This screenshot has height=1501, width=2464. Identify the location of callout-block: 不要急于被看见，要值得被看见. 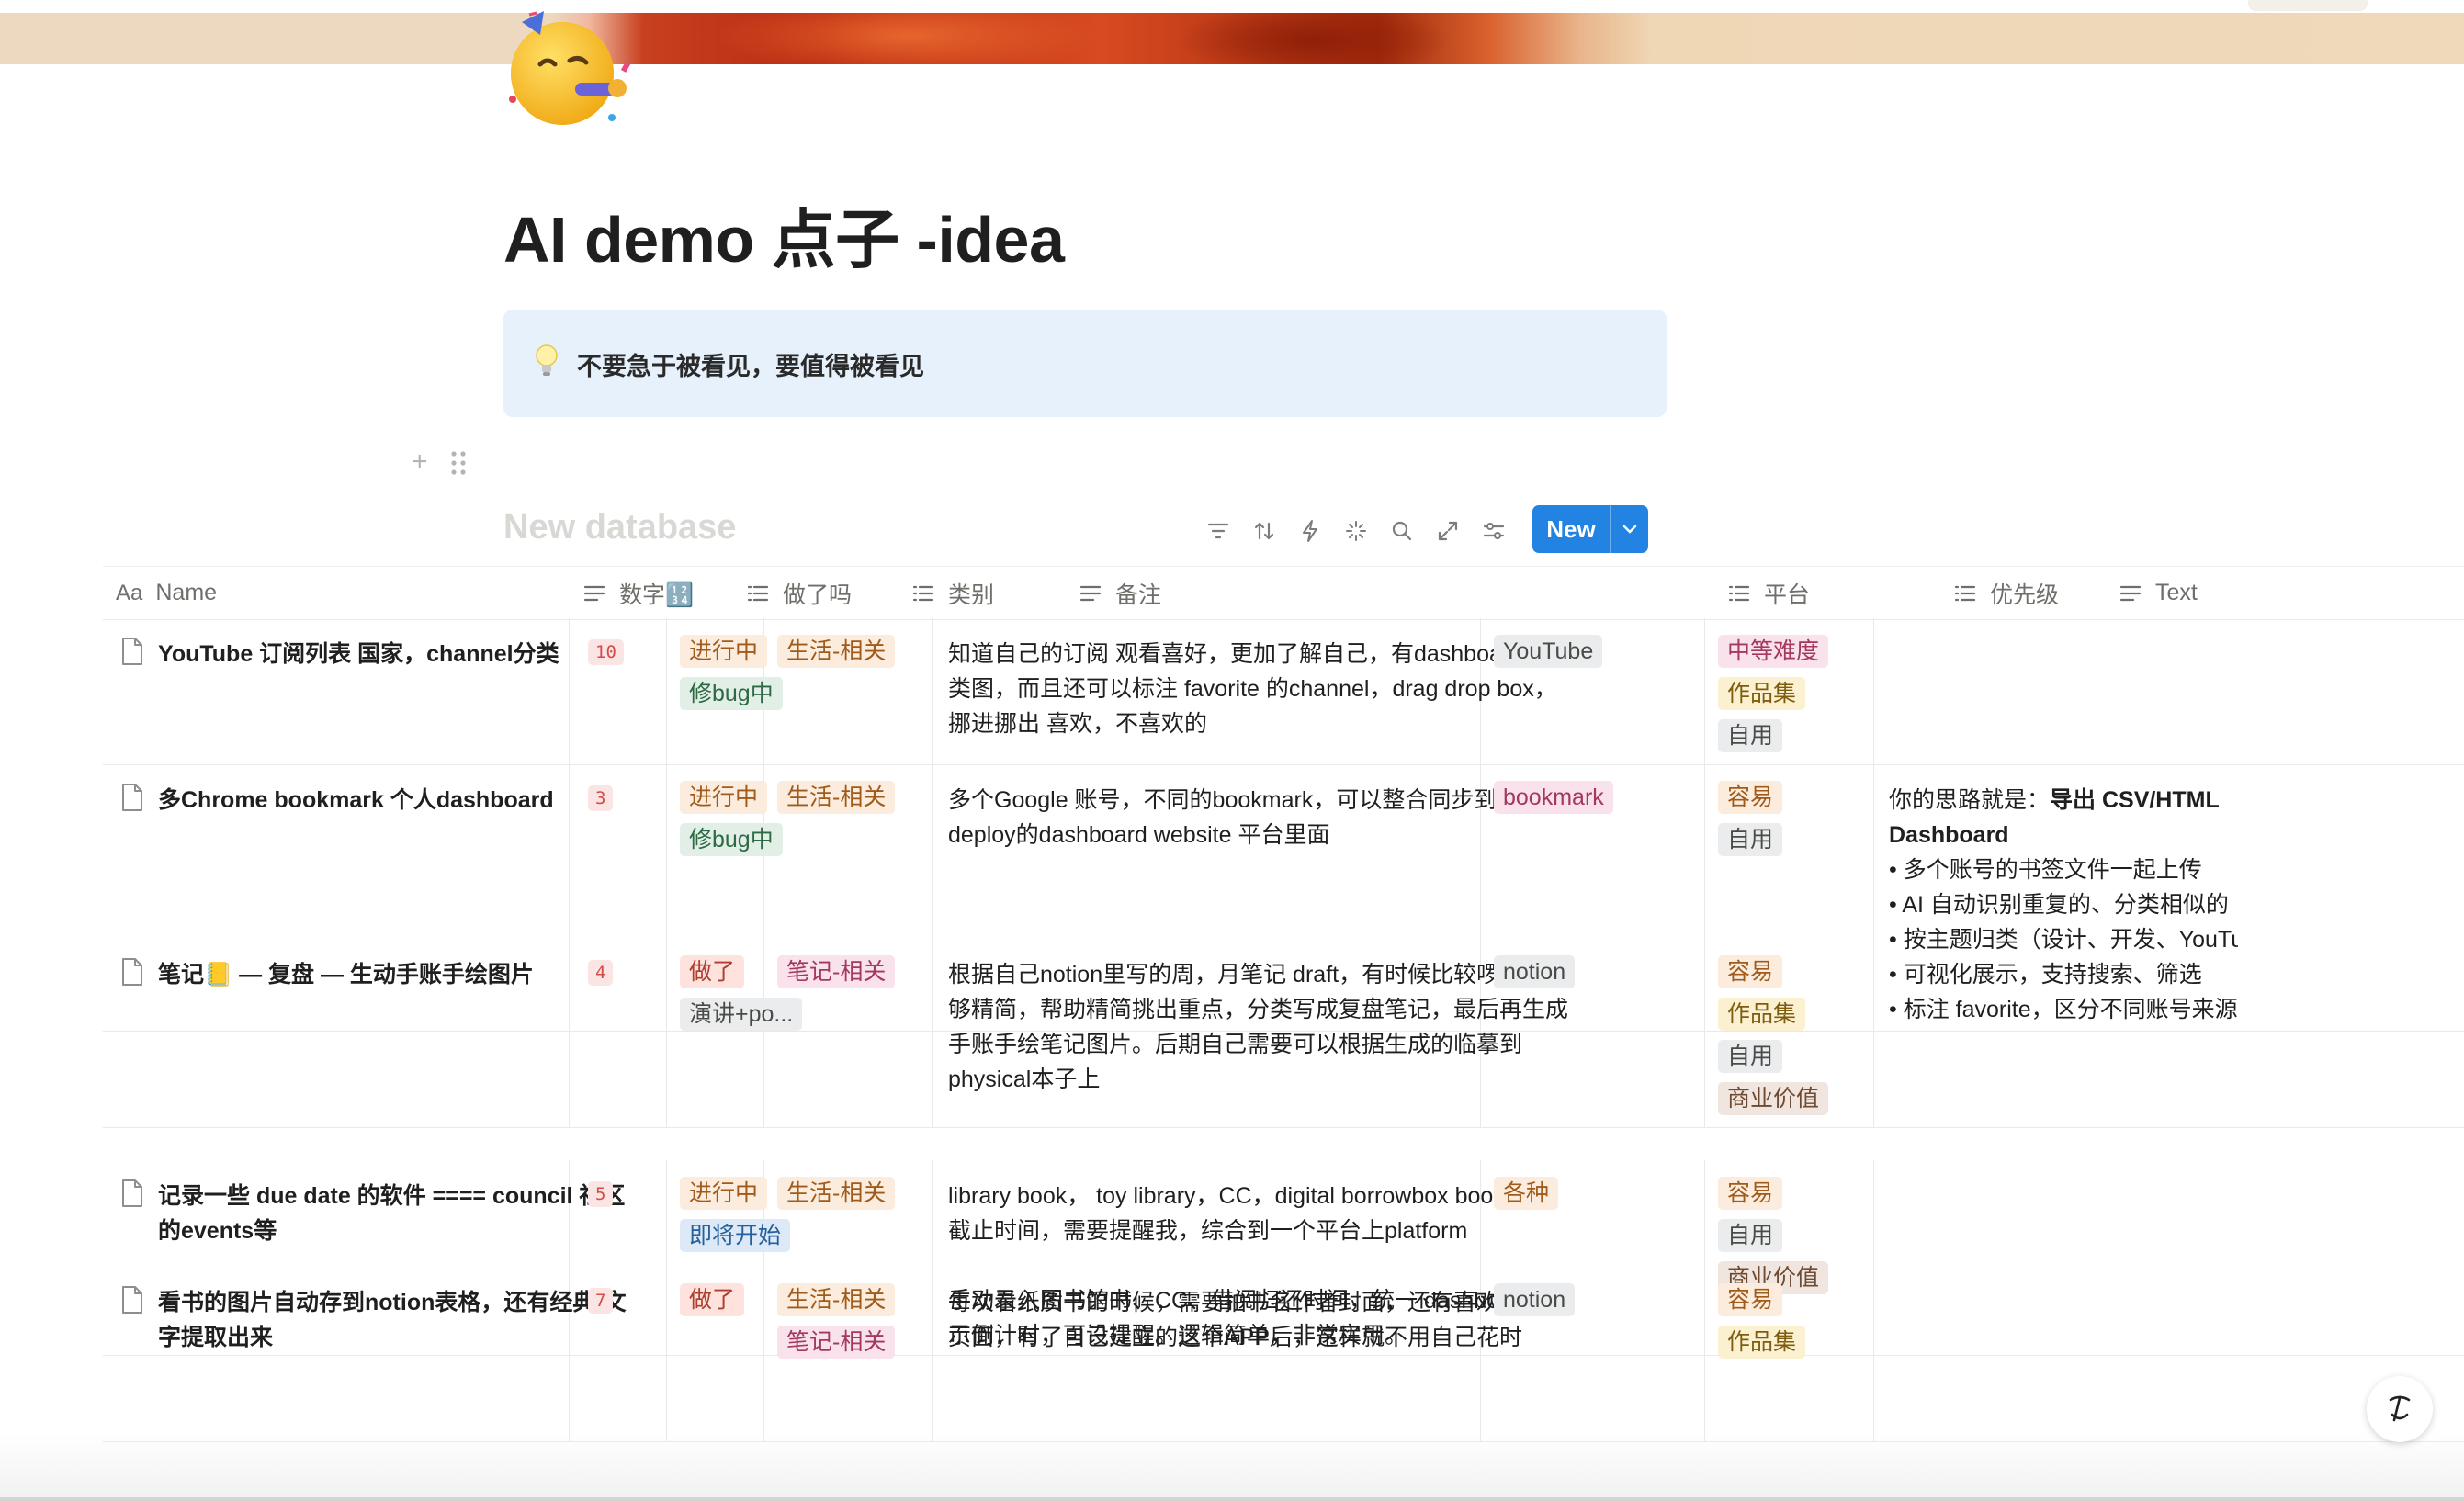
(1085, 363).